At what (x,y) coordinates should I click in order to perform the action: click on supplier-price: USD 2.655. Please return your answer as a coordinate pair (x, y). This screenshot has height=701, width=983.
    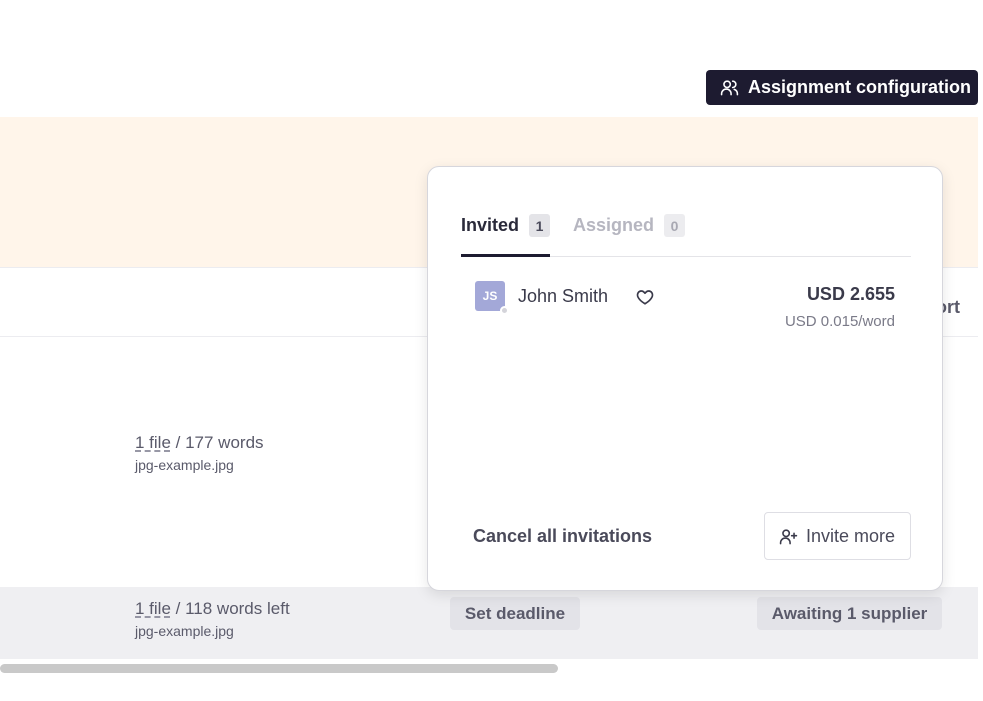
    Looking at the image, I should click on (850, 294).